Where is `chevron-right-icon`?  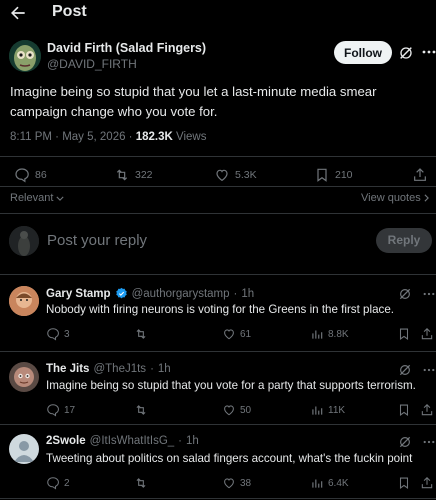
chevron-right-icon is located at coordinates (426, 198).